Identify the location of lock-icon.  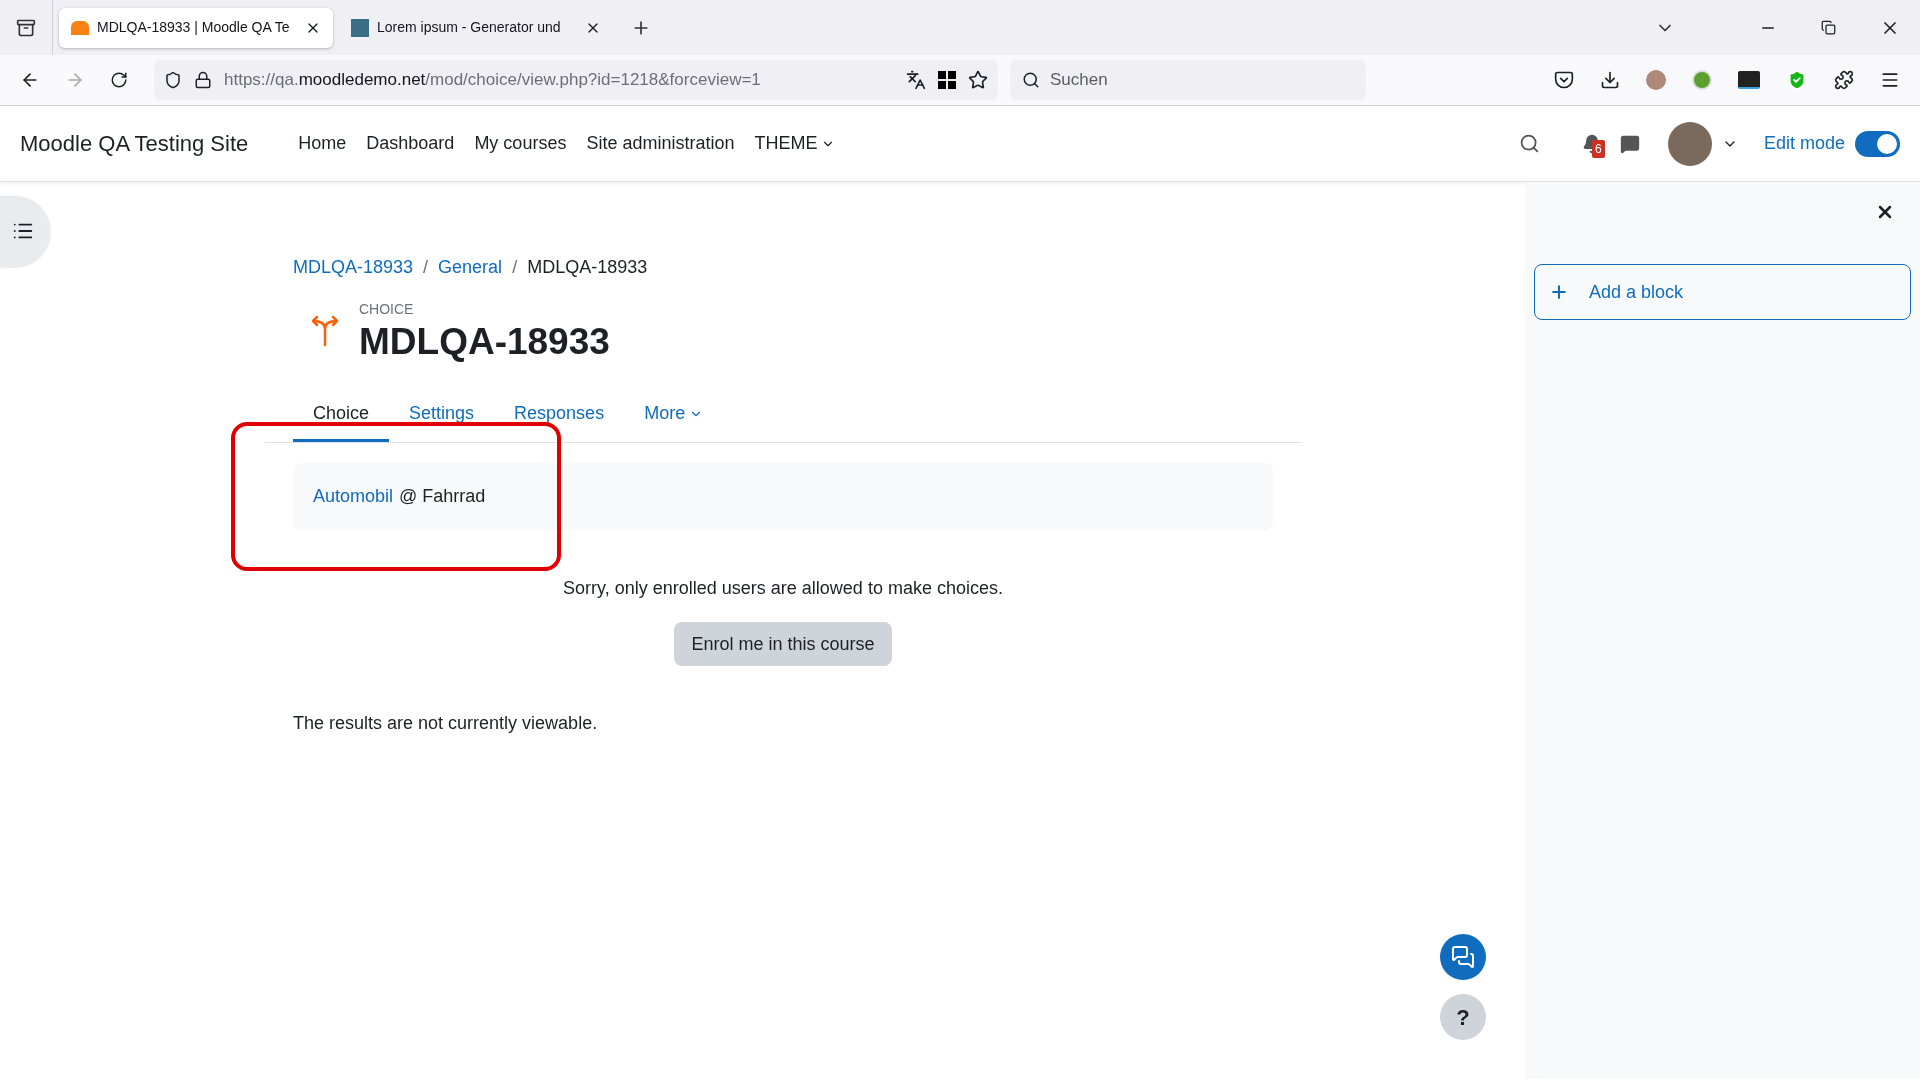
(203, 80).